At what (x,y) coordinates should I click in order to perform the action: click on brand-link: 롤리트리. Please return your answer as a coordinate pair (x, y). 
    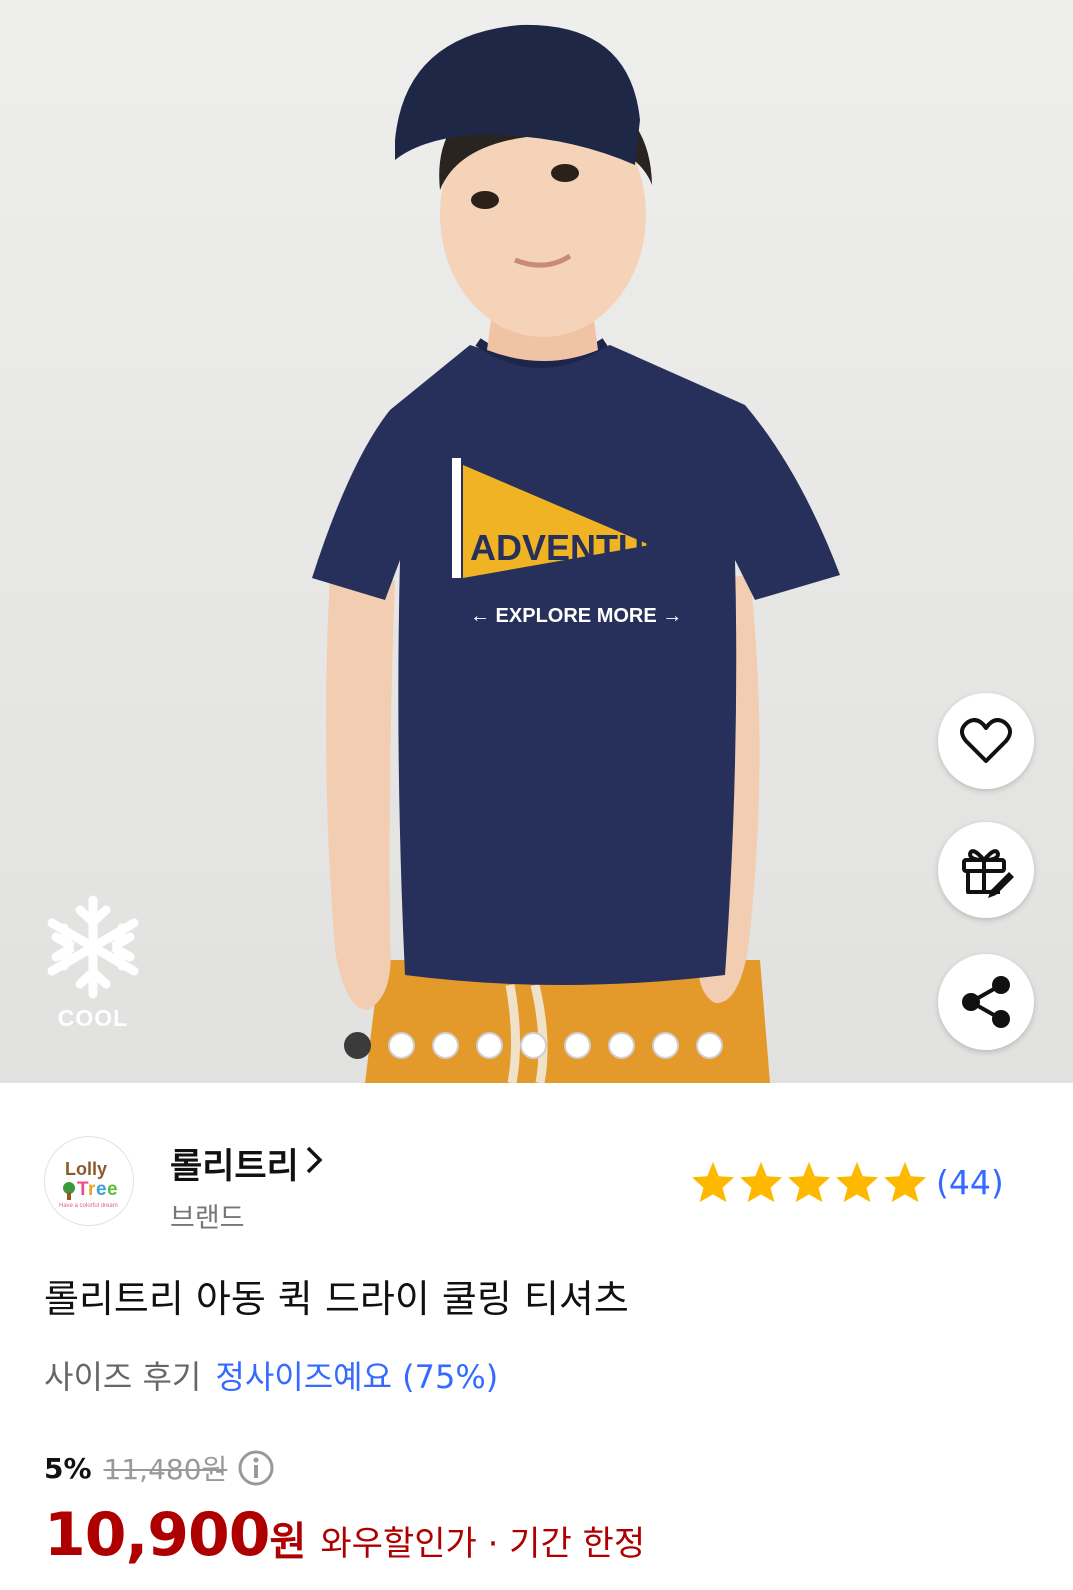
    Looking at the image, I should click on (246, 1163).